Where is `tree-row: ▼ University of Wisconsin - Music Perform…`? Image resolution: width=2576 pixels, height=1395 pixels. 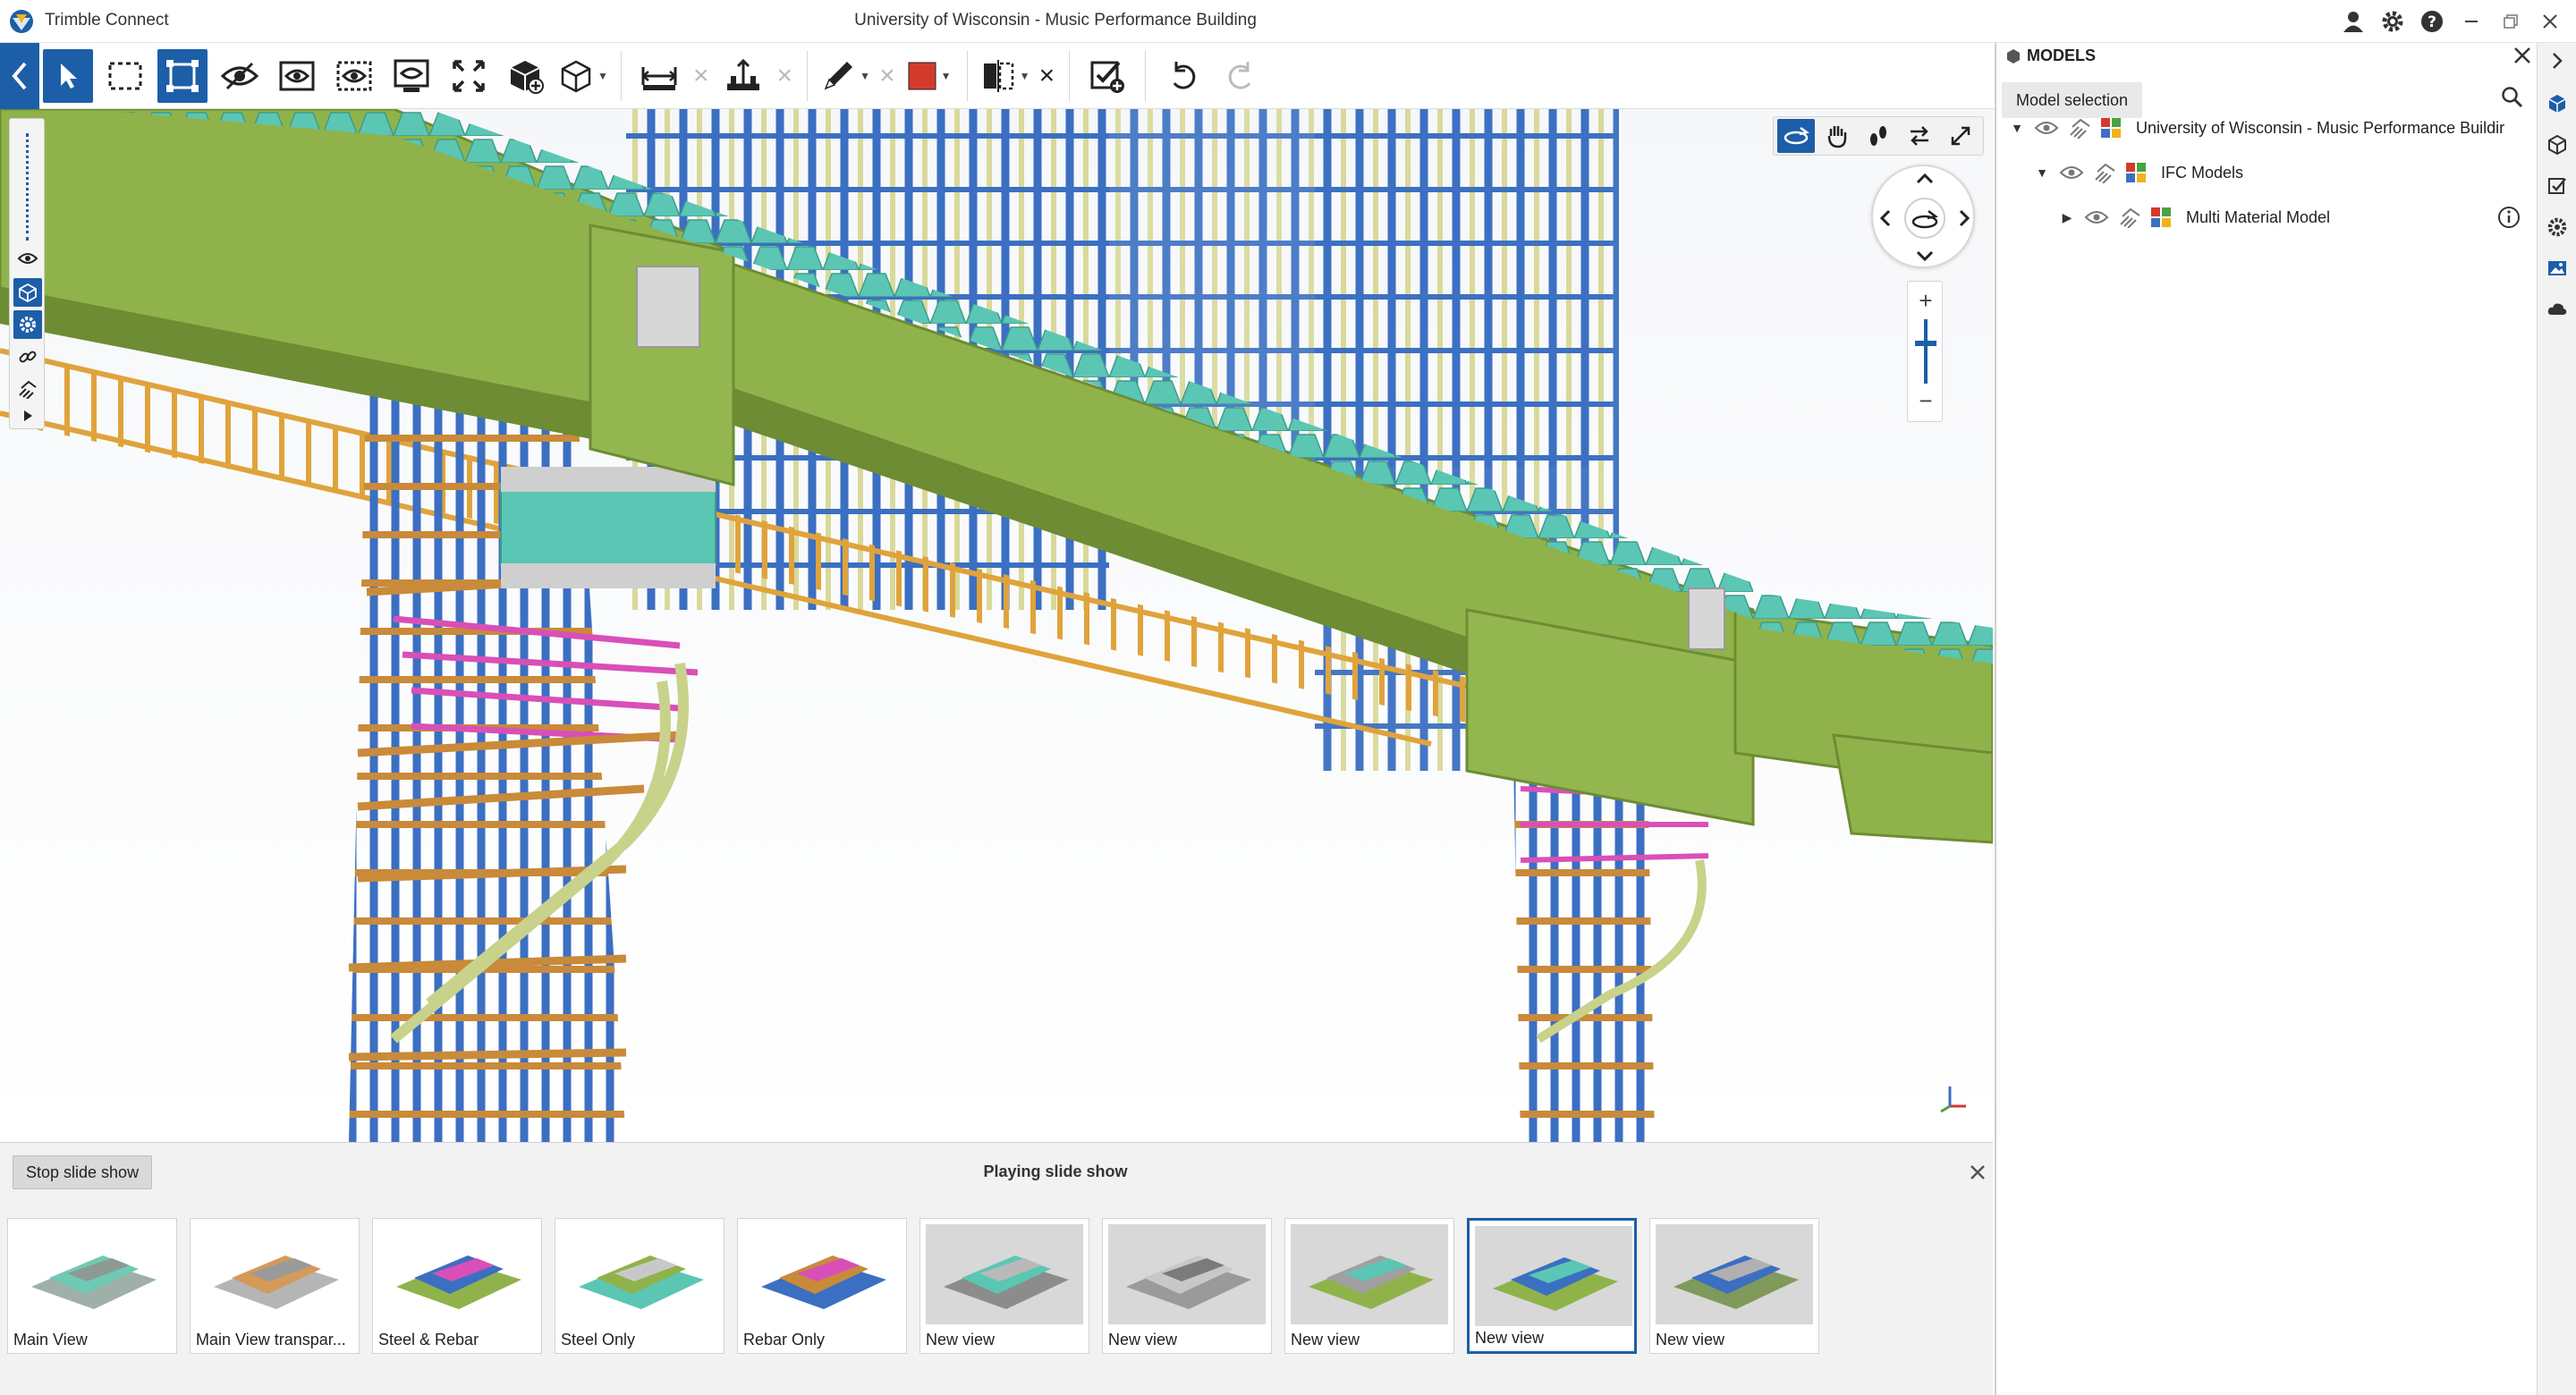 tree-row: ▼ University of Wisconsin - Music Perform… is located at coordinates (2256, 128).